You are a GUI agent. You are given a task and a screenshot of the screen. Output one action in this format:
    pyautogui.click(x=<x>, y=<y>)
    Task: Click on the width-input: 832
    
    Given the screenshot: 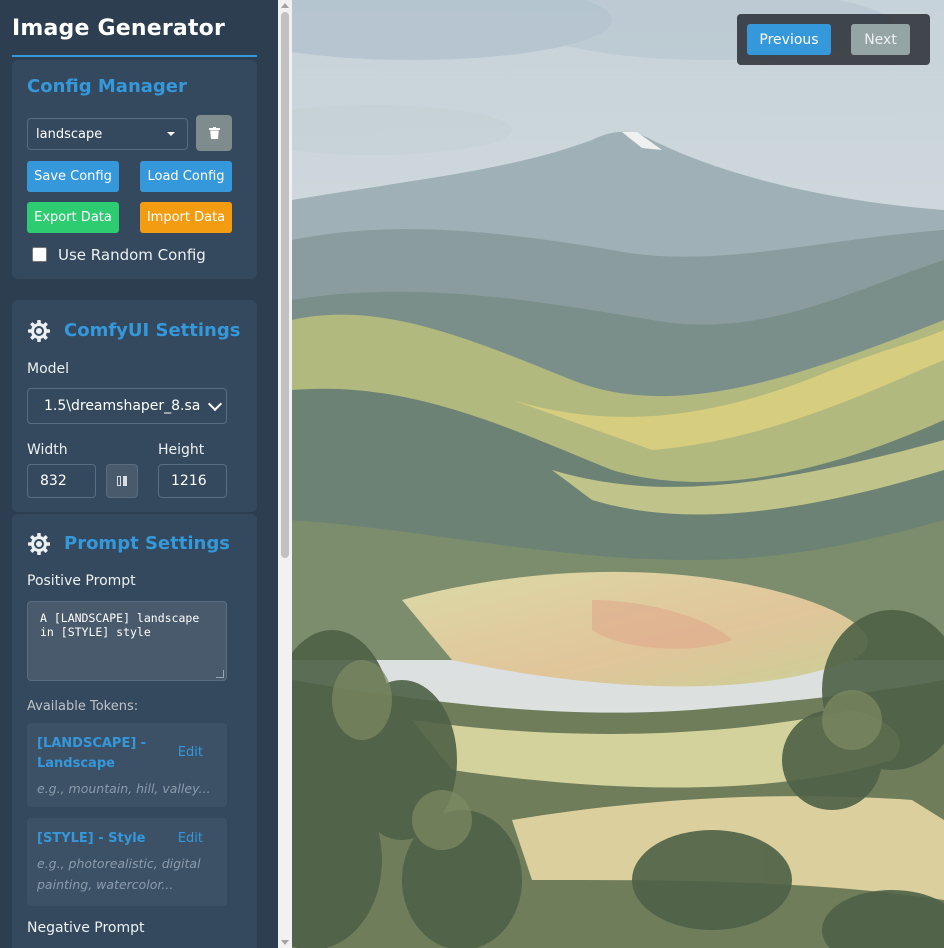 What is the action you would take?
    pyautogui.click(x=61, y=481)
    